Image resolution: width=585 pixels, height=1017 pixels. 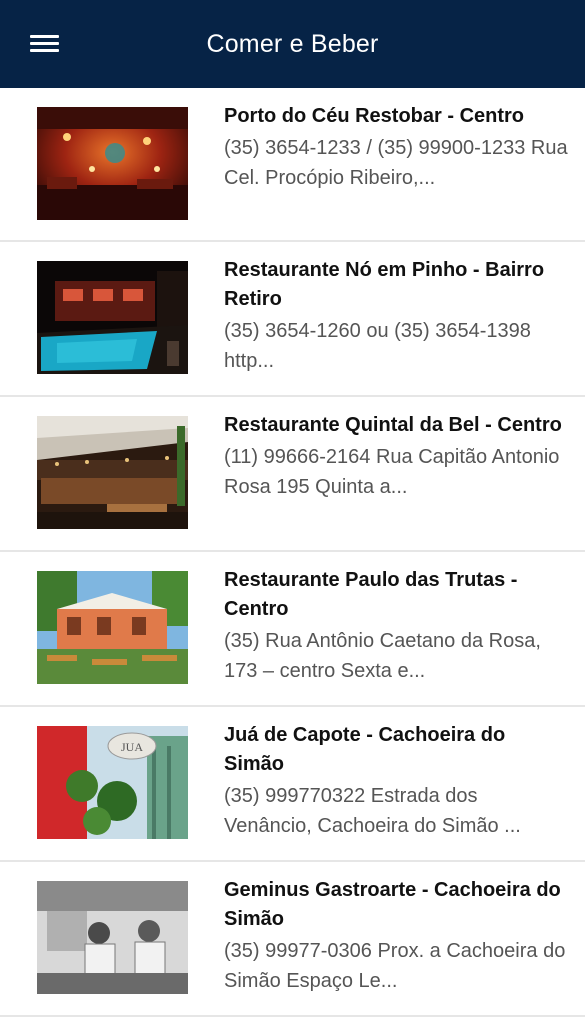 What do you see at coordinates (393, 425) in the screenshot?
I see `restaurant-name: Restaurante Quintal da Bel - Centro` at bounding box center [393, 425].